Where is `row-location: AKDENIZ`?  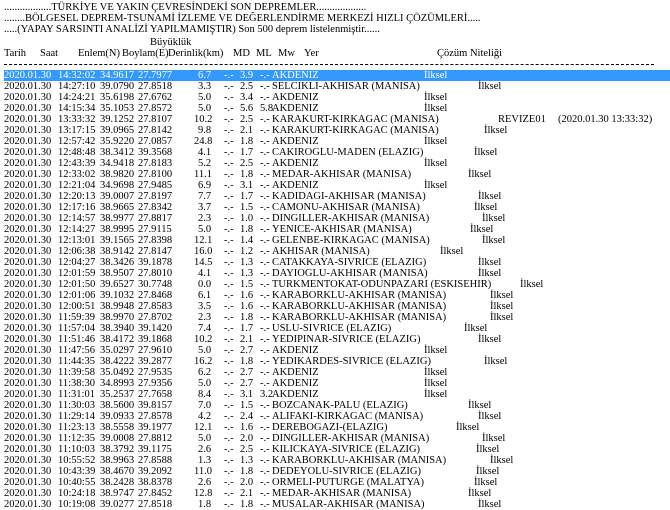 row-location: AKDENIZ is located at coordinates (295, 185).